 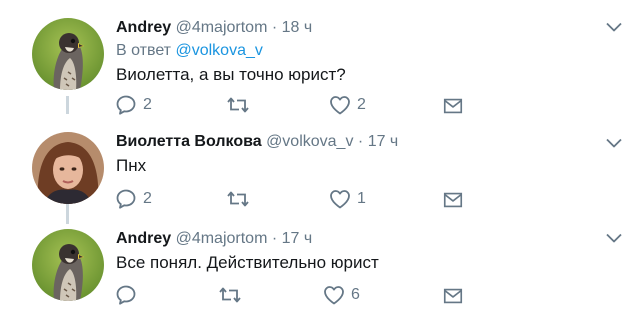 What do you see at coordinates (294, 295) in the screenshot?
I see `tweet-actions: 6` at bounding box center [294, 295].